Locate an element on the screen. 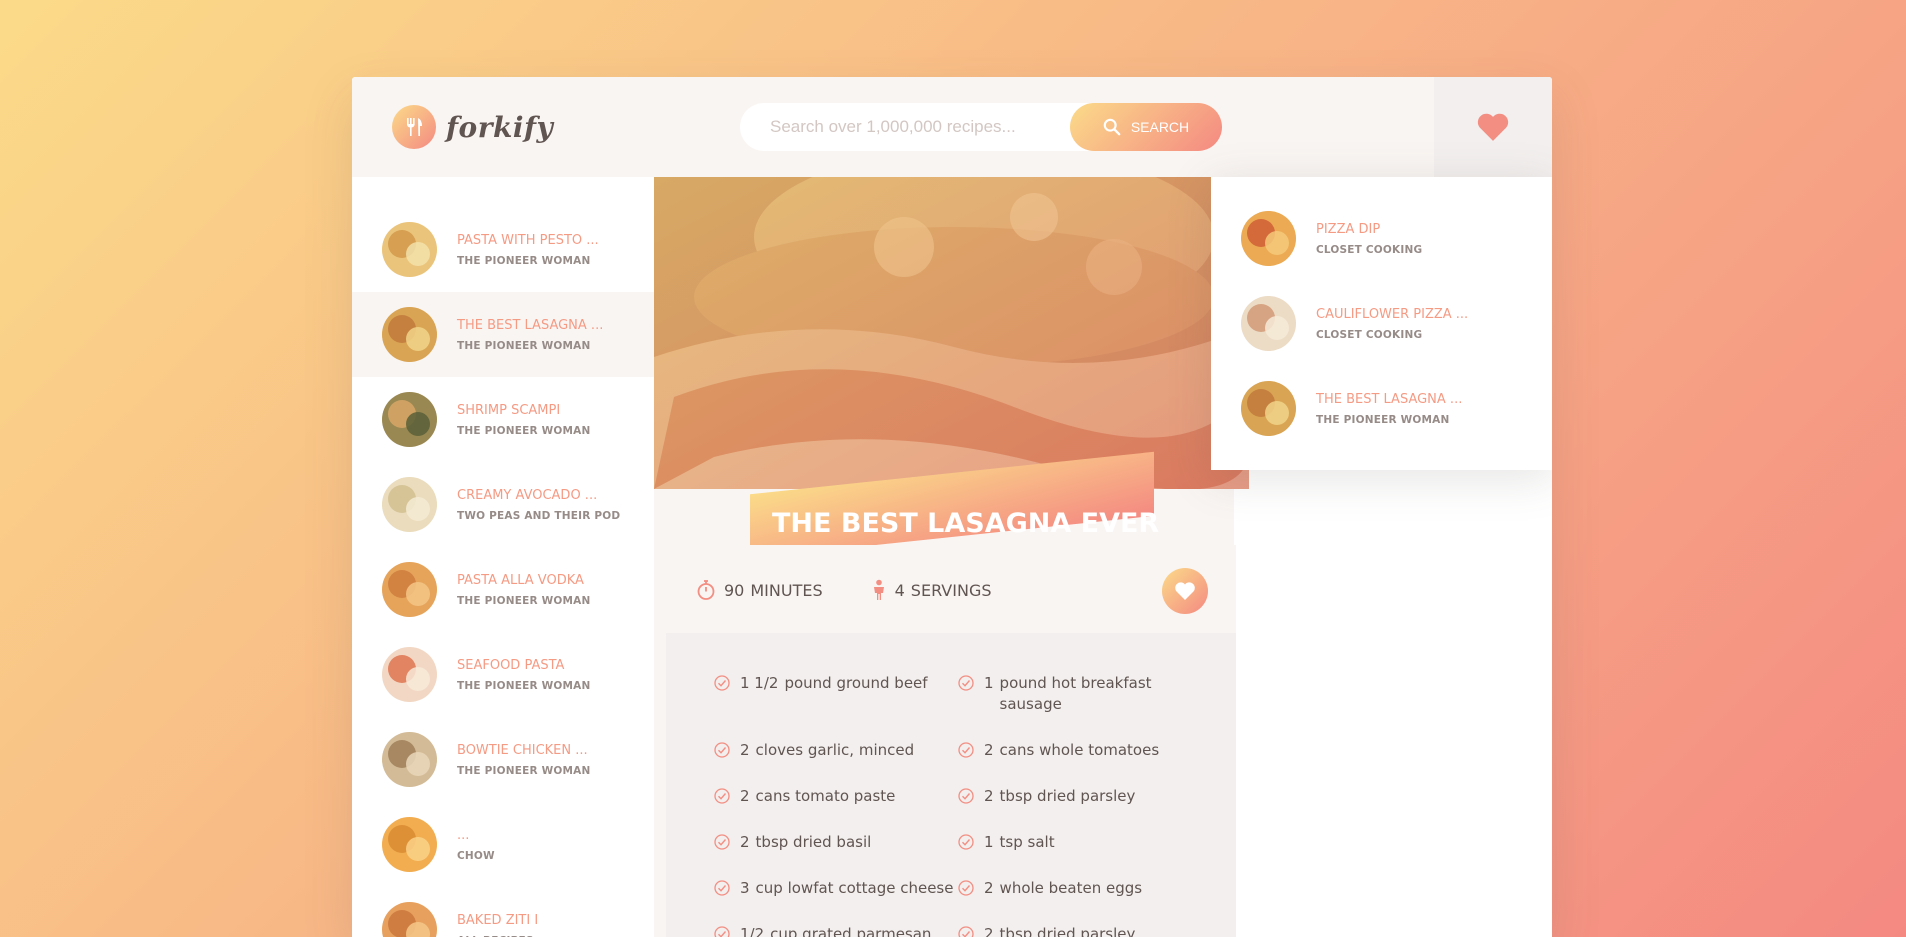  ingredient-item: 2 tbsp dried basil is located at coordinates (836, 842).